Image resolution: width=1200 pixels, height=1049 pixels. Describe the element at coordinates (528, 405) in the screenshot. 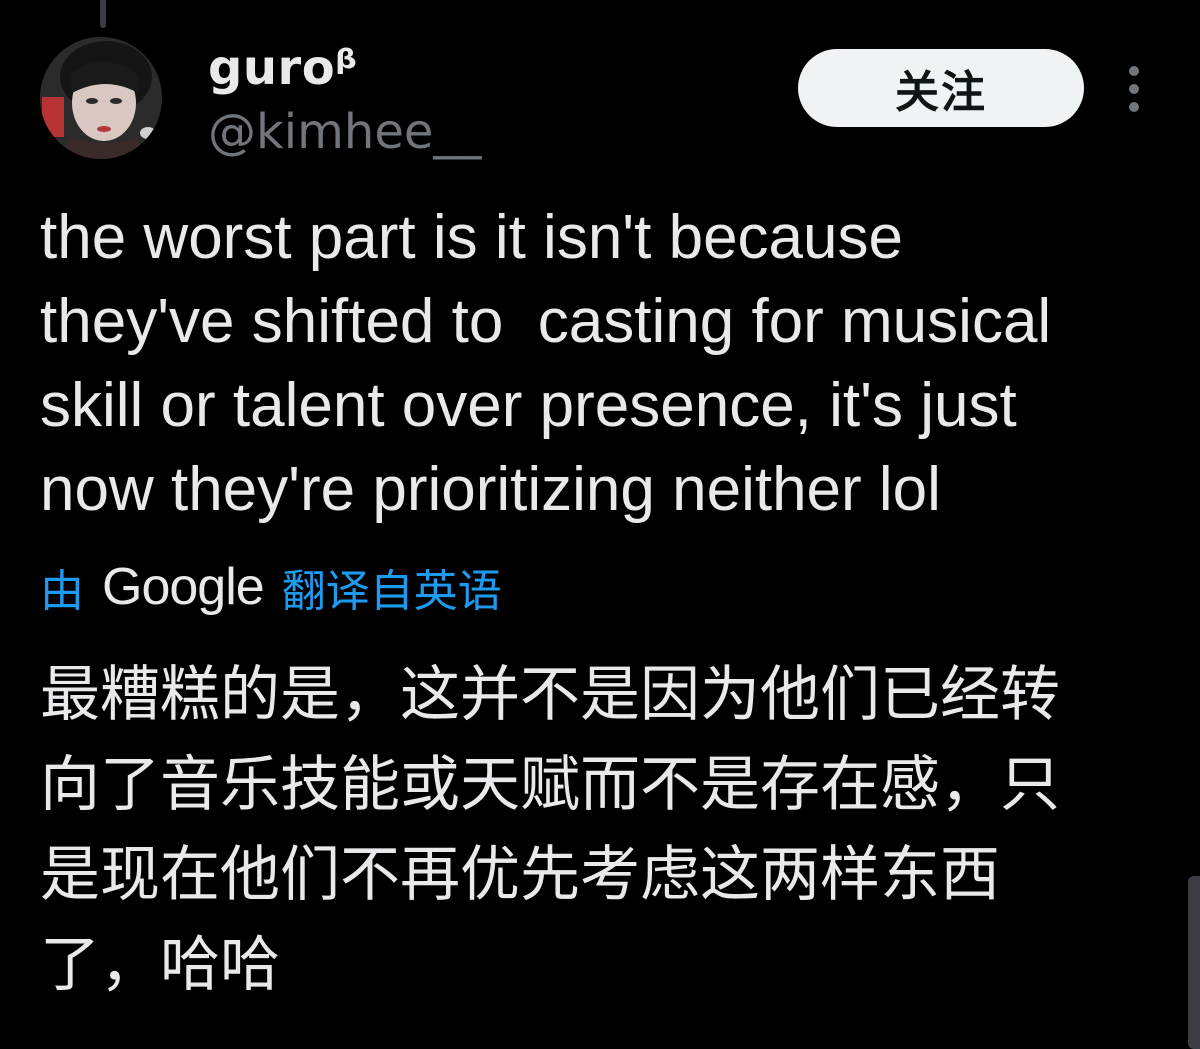

I see `tweet-text-line: skill or talent over presence, it's just` at that location.